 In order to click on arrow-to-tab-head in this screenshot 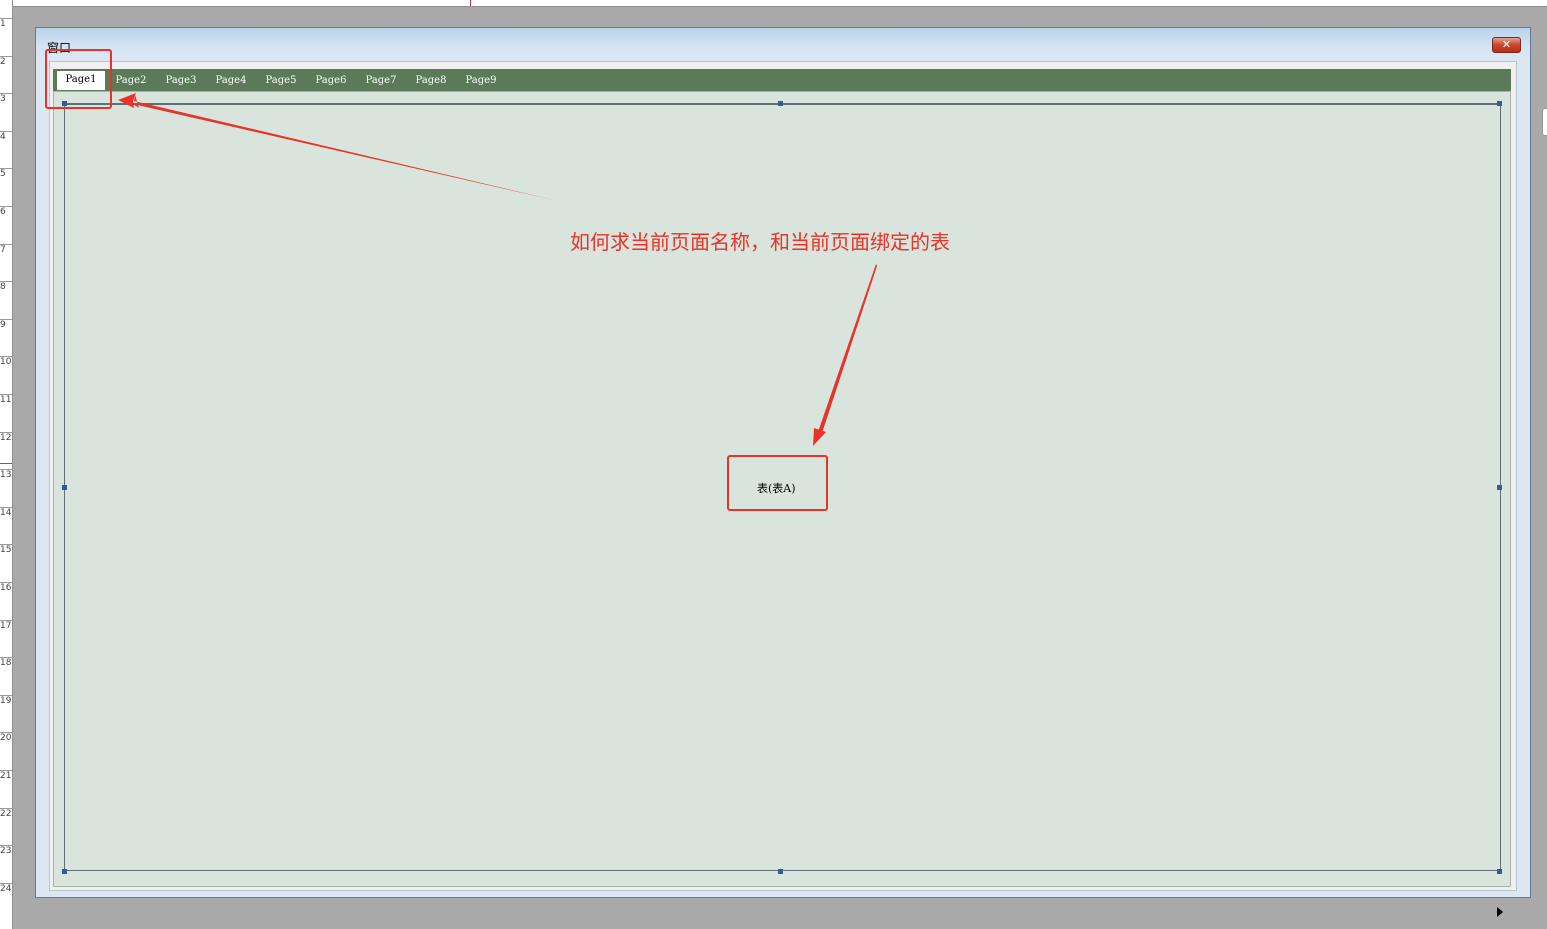, I will do `click(127, 100)`.